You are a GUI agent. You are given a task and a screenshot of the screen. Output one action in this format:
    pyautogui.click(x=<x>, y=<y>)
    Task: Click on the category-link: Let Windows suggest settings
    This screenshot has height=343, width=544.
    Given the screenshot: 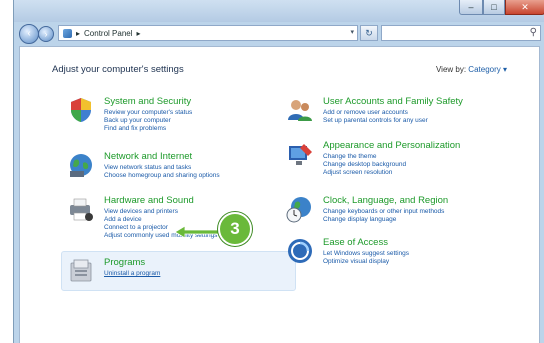 What is the action you would take?
    pyautogui.click(x=366, y=254)
    